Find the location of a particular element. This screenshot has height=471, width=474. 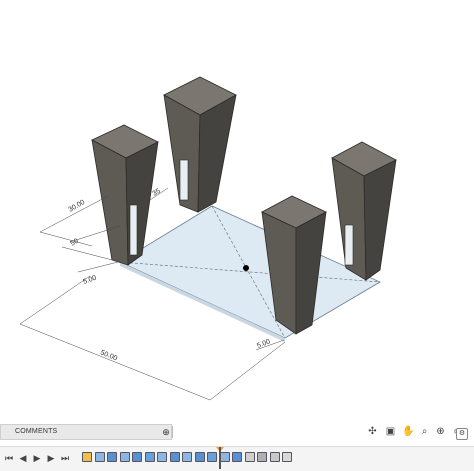

dimension-label-4: 5.00 is located at coordinates (89, 280).